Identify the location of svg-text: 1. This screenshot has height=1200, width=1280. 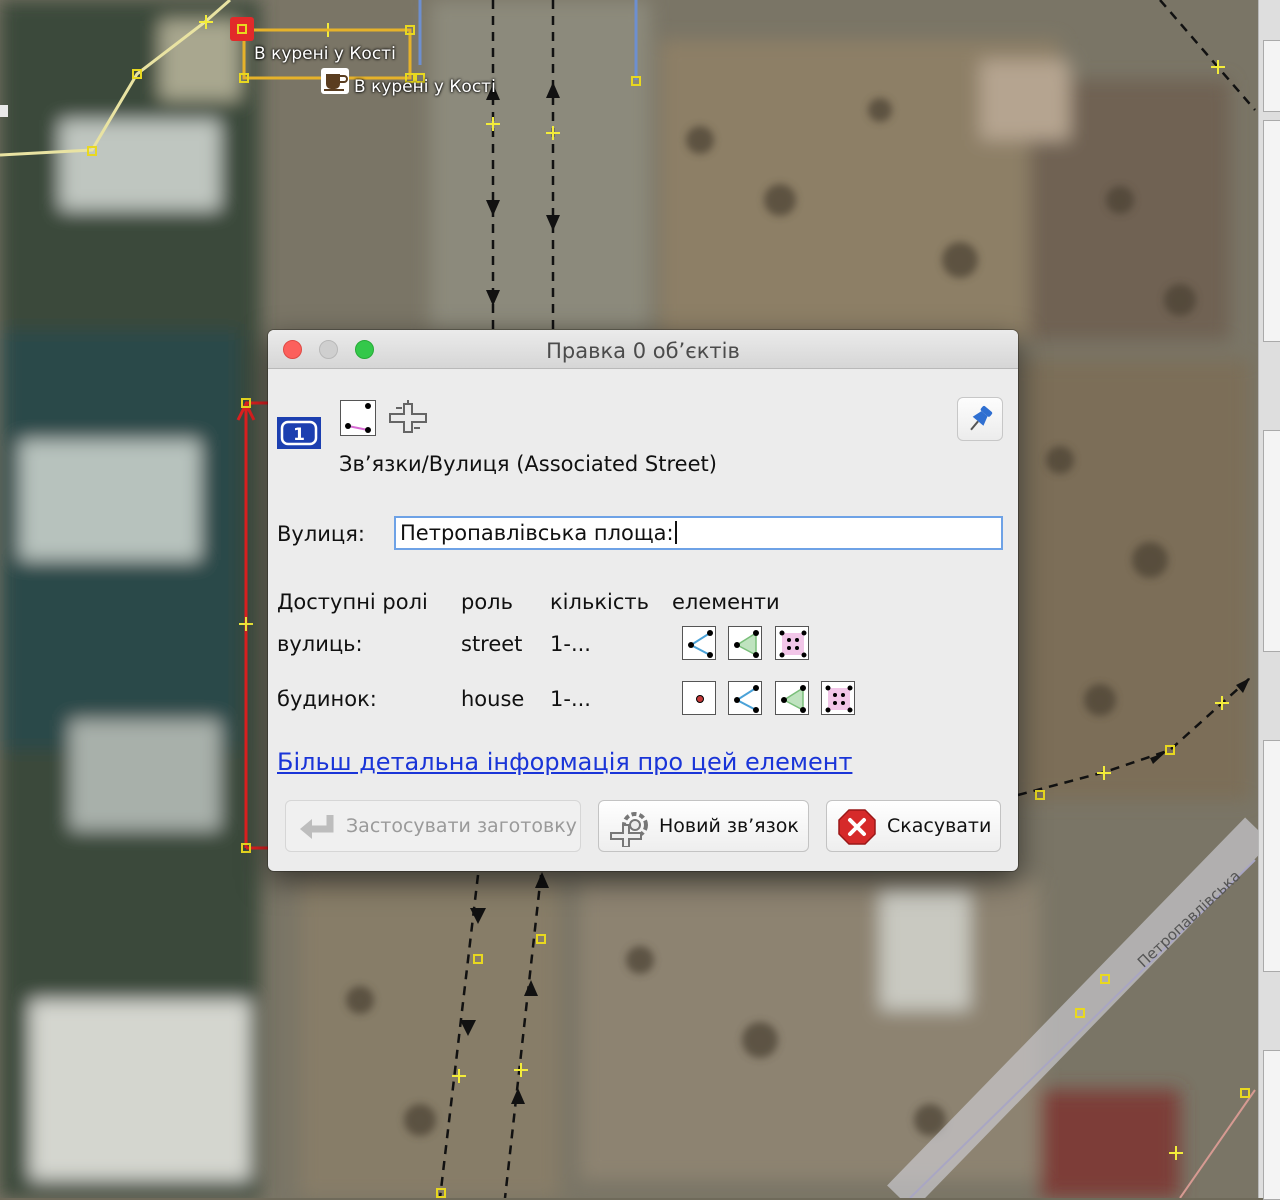
(299, 435).